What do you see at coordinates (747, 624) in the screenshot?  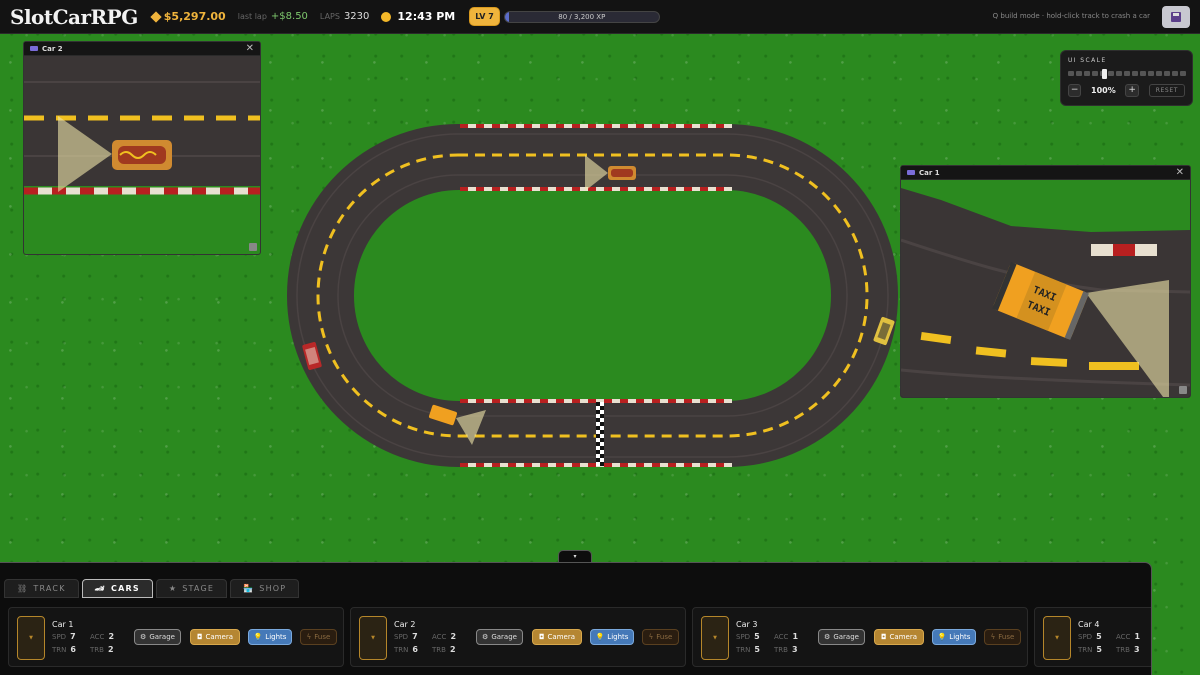 I see `car-name: Car 3` at bounding box center [747, 624].